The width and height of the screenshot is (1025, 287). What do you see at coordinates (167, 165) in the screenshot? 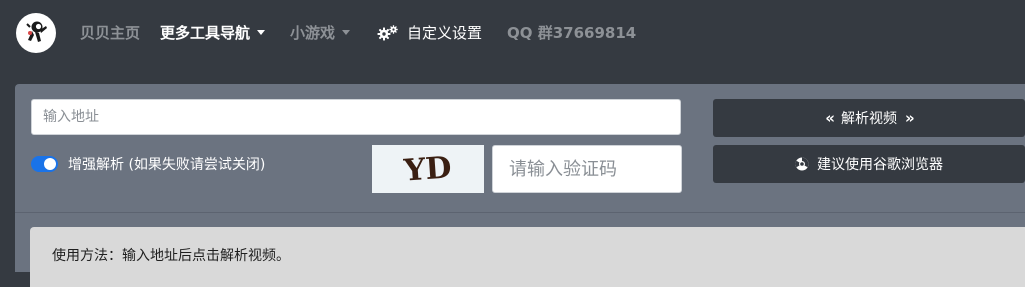
I see `enhanced-parse-label: 增强解析 (如果失败请尝试关闭)` at bounding box center [167, 165].